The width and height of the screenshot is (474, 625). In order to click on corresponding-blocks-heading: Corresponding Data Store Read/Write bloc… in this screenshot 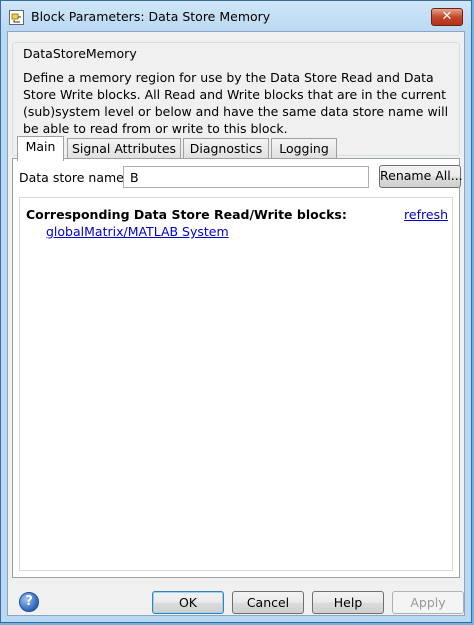, I will do `click(186, 214)`.